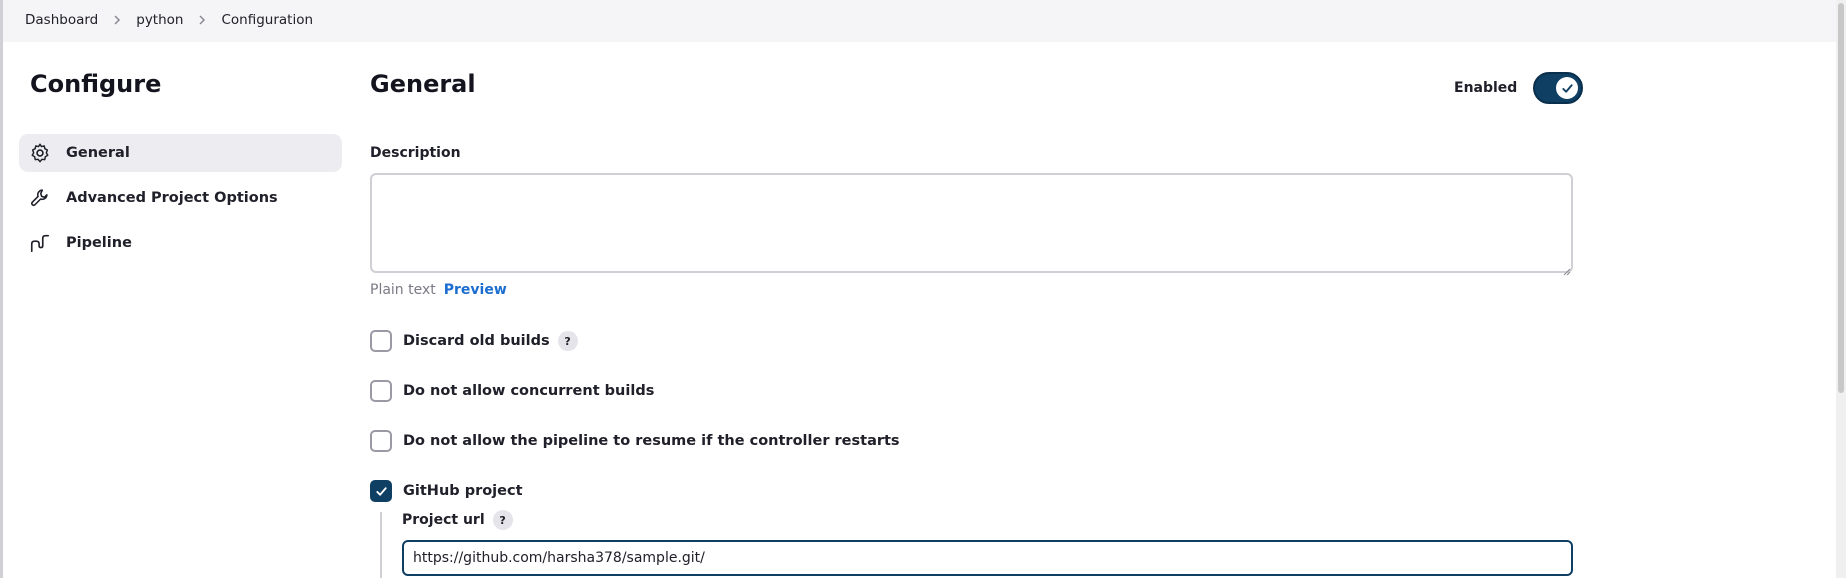  Describe the element at coordinates (463, 491) in the screenshot. I see `option-label: GitHub project` at that location.